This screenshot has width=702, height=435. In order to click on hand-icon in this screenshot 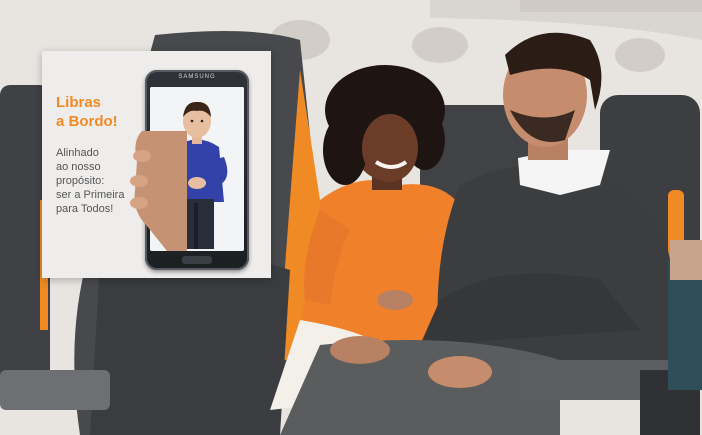, I will do `click(158, 191)`.